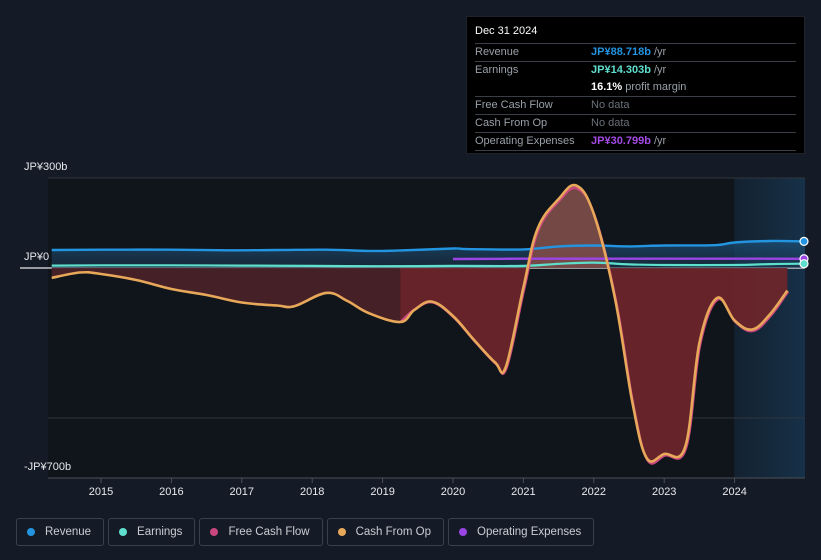 This screenshot has width=821, height=560. I want to click on tooltip-row-label: Cash From Op, so click(511, 123).